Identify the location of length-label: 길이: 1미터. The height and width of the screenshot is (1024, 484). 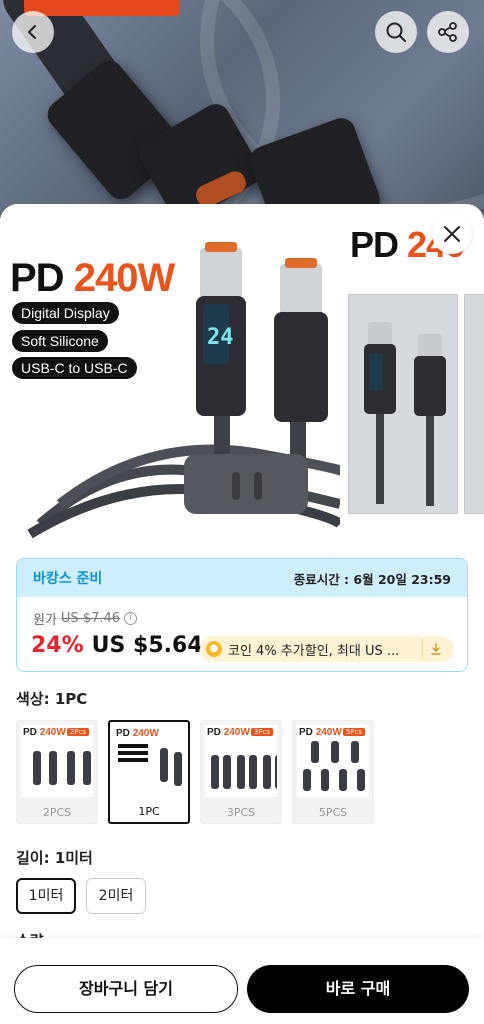
(54, 858).